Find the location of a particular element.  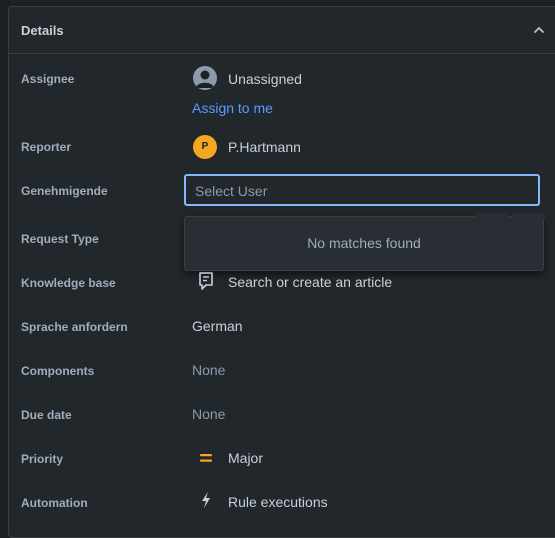

priority-label: Priority is located at coordinates (42, 459).